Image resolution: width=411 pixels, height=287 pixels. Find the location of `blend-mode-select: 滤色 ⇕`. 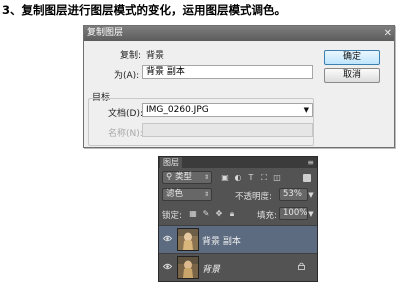

blend-mode-select: 滤色 ⇕ is located at coordinates (187, 194).